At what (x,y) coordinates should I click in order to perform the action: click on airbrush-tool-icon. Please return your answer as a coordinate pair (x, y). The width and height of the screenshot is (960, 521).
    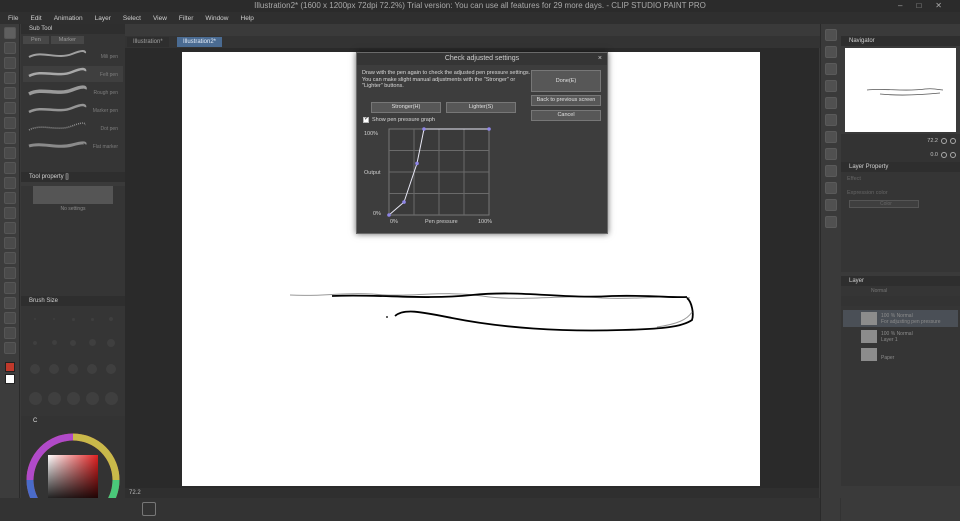
    Looking at the image, I should click on (9, 183).